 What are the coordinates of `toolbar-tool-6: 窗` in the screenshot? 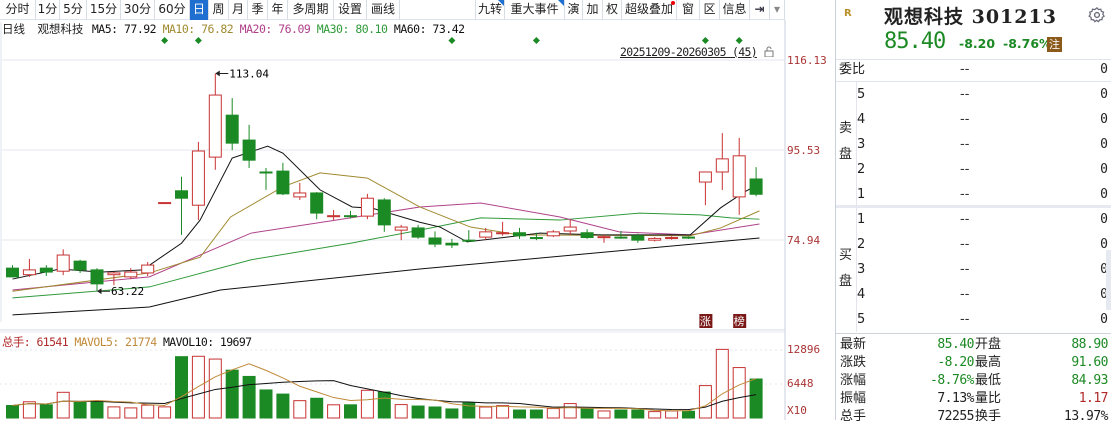 It's located at (688, 10).